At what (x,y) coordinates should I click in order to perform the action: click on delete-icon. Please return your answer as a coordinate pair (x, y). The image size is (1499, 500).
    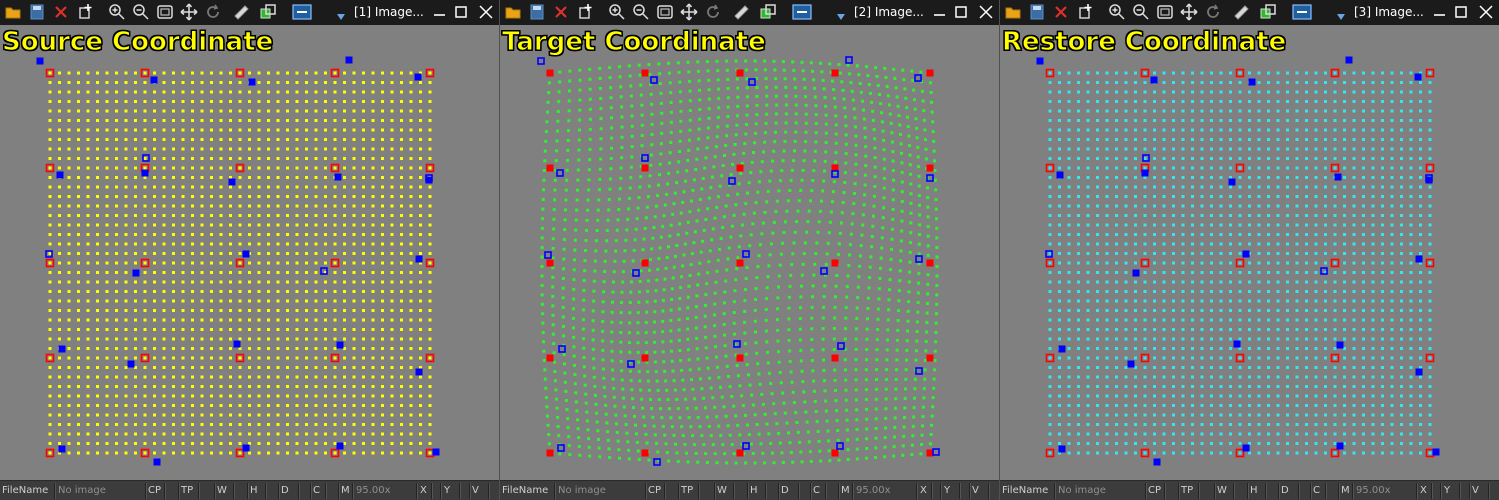
    Looking at the image, I should click on (61, 12).